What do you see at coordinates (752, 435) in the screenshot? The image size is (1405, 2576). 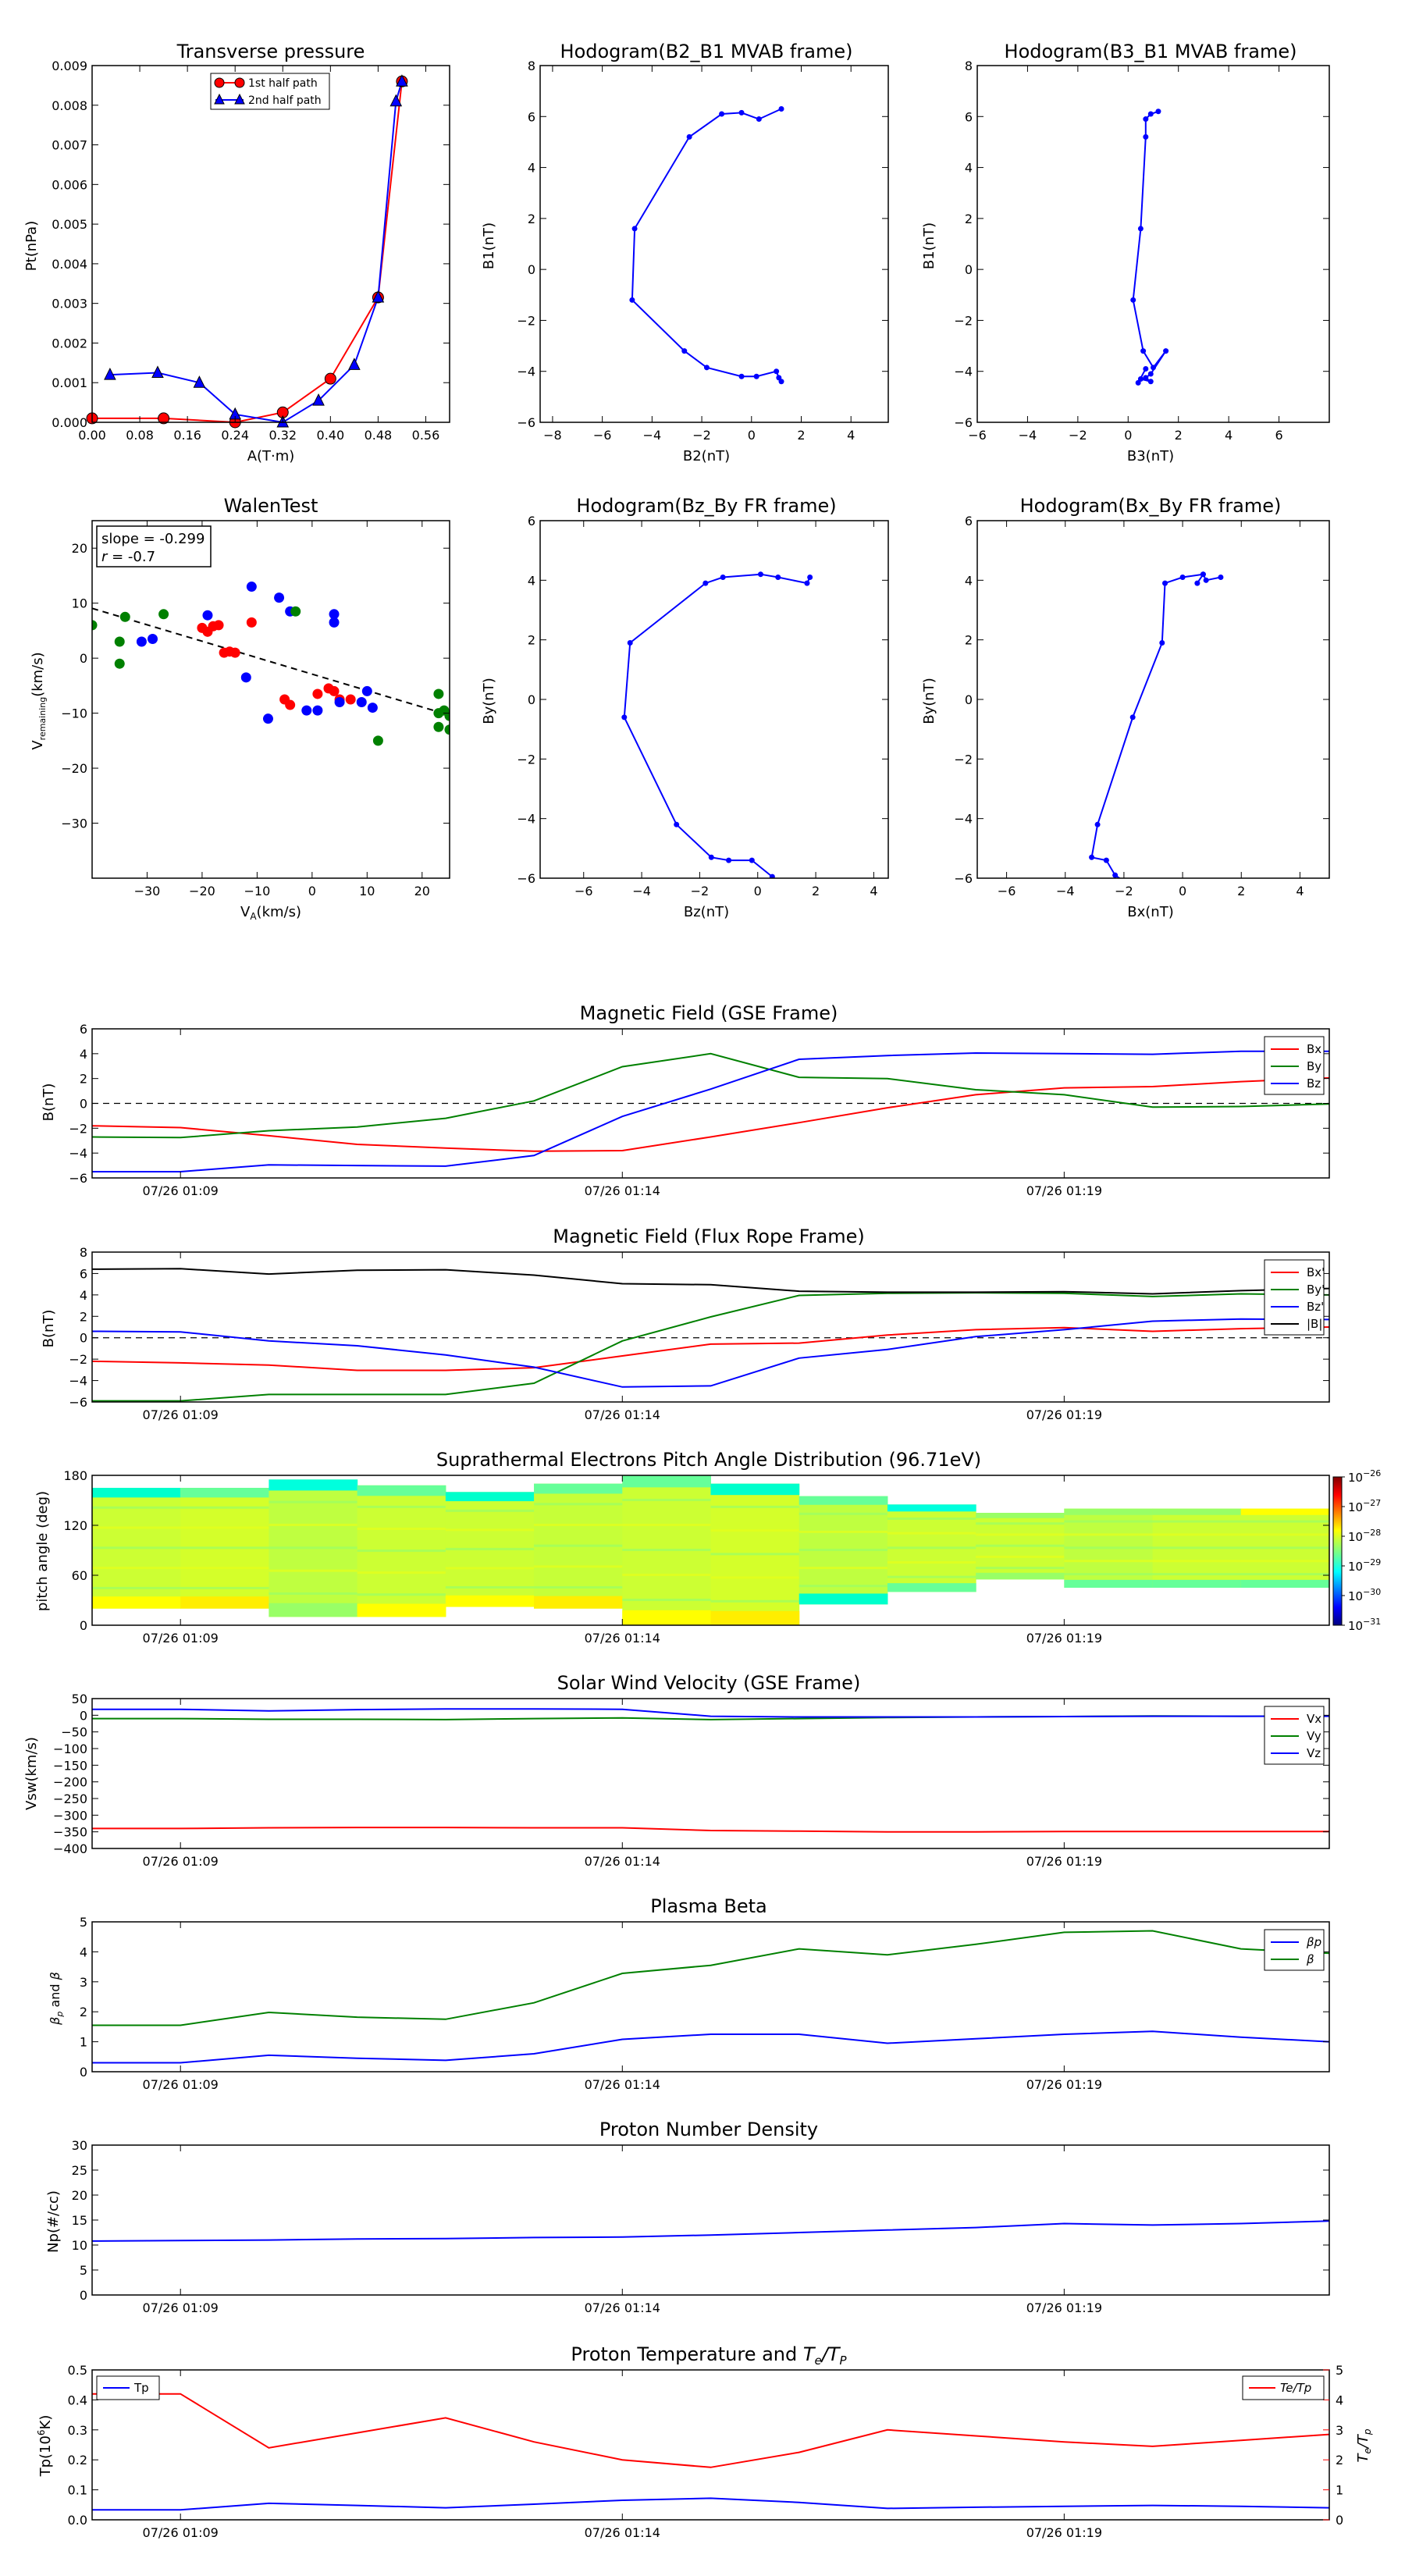 I see `x-tick-label: 0` at bounding box center [752, 435].